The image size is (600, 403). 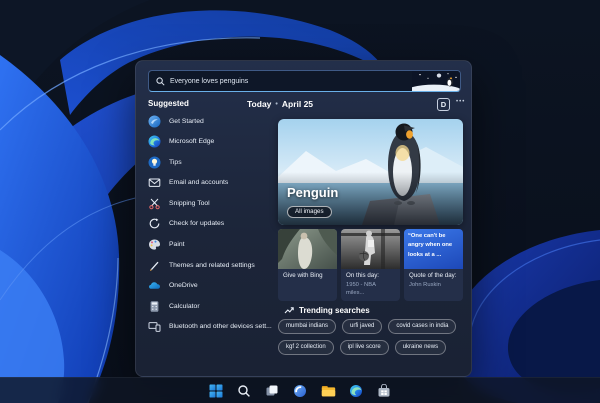 I want to click on snipping-tool-icon, so click(x=154, y=204).